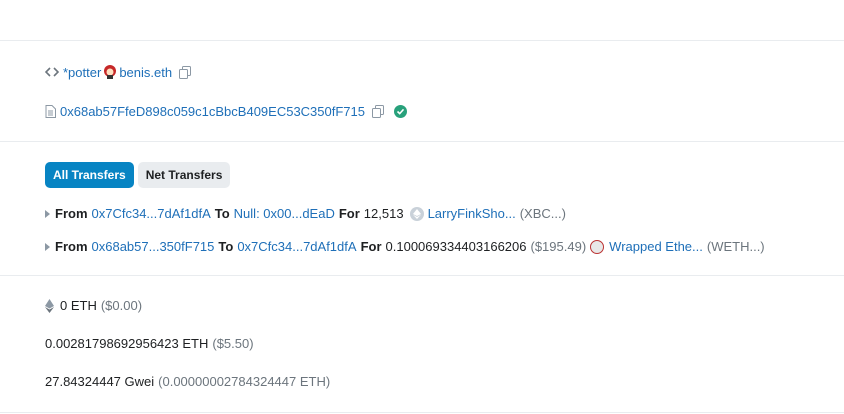 This screenshot has width=844, height=414. What do you see at coordinates (284, 213) in the screenshot?
I see `to-address-link: Null: 0x00...dEaD` at bounding box center [284, 213].